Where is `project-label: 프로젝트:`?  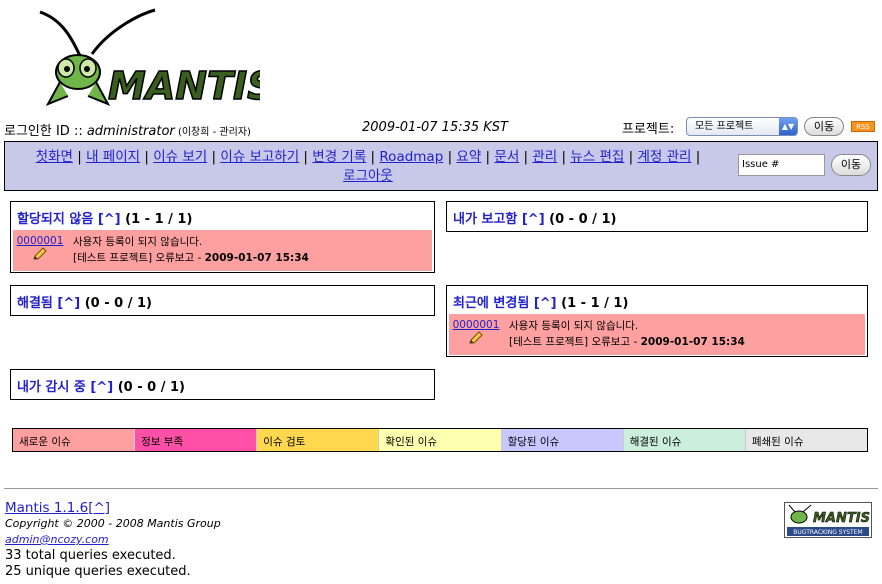 project-label: 프로젝트: is located at coordinates (648, 129).